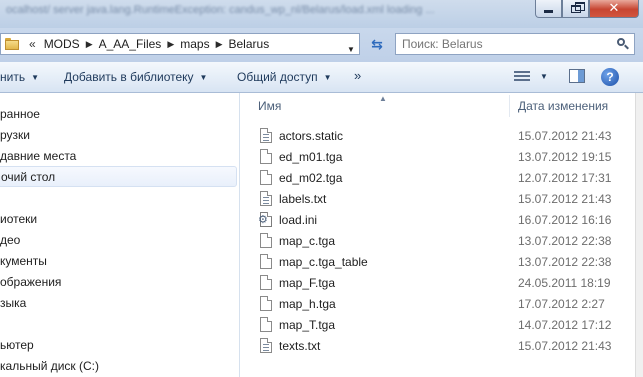 The height and width of the screenshot is (377, 643). Describe the element at coordinates (565, 325) in the screenshot. I see `file-date: 14.07.2012 17:12` at that location.